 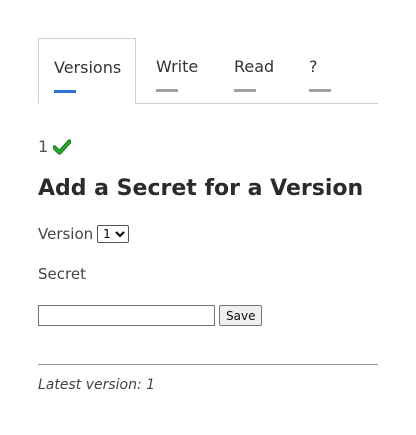 I want to click on tab-label: Read, so click(x=254, y=66).